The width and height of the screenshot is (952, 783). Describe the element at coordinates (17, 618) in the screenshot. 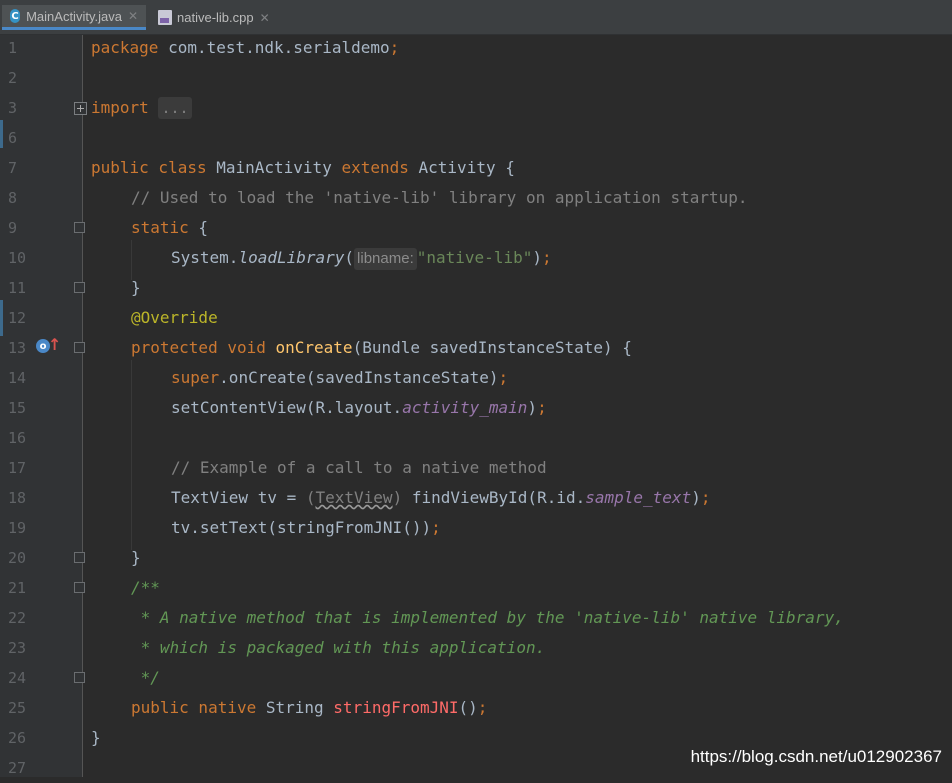

I see `line-number: 22` at that location.